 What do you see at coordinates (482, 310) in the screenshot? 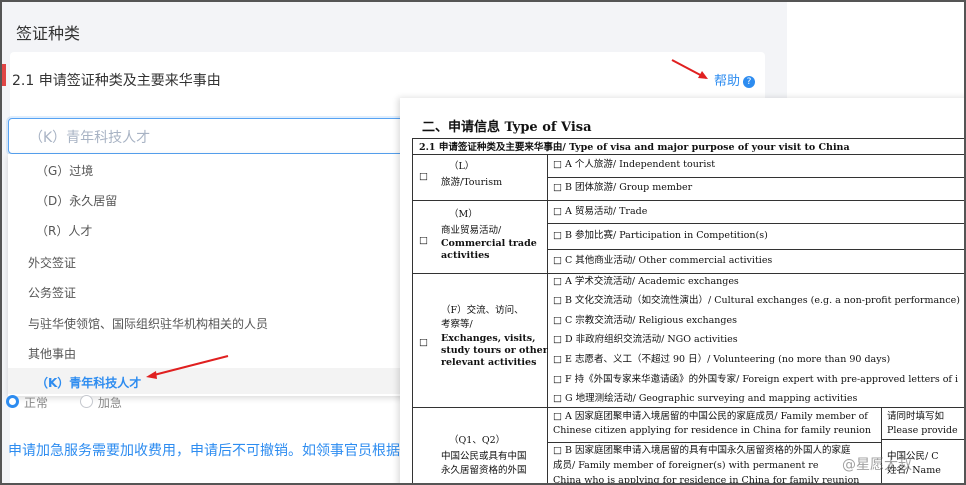
I see `cat-f: （F）交流、访问、` at bounding box center [482, 310].